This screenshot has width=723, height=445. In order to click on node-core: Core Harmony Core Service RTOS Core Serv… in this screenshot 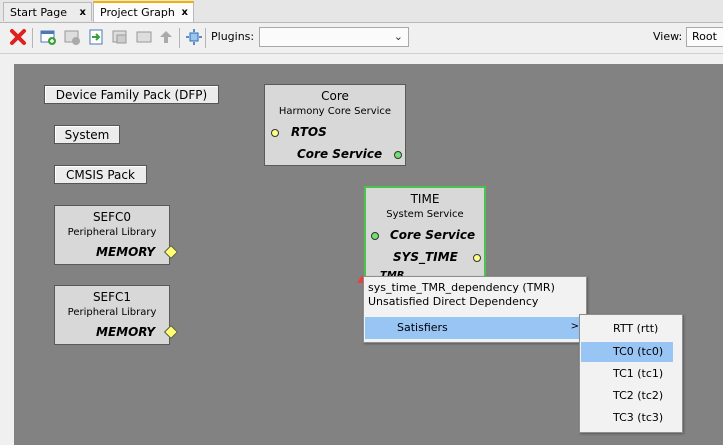, I will do `click(335, 125)`.